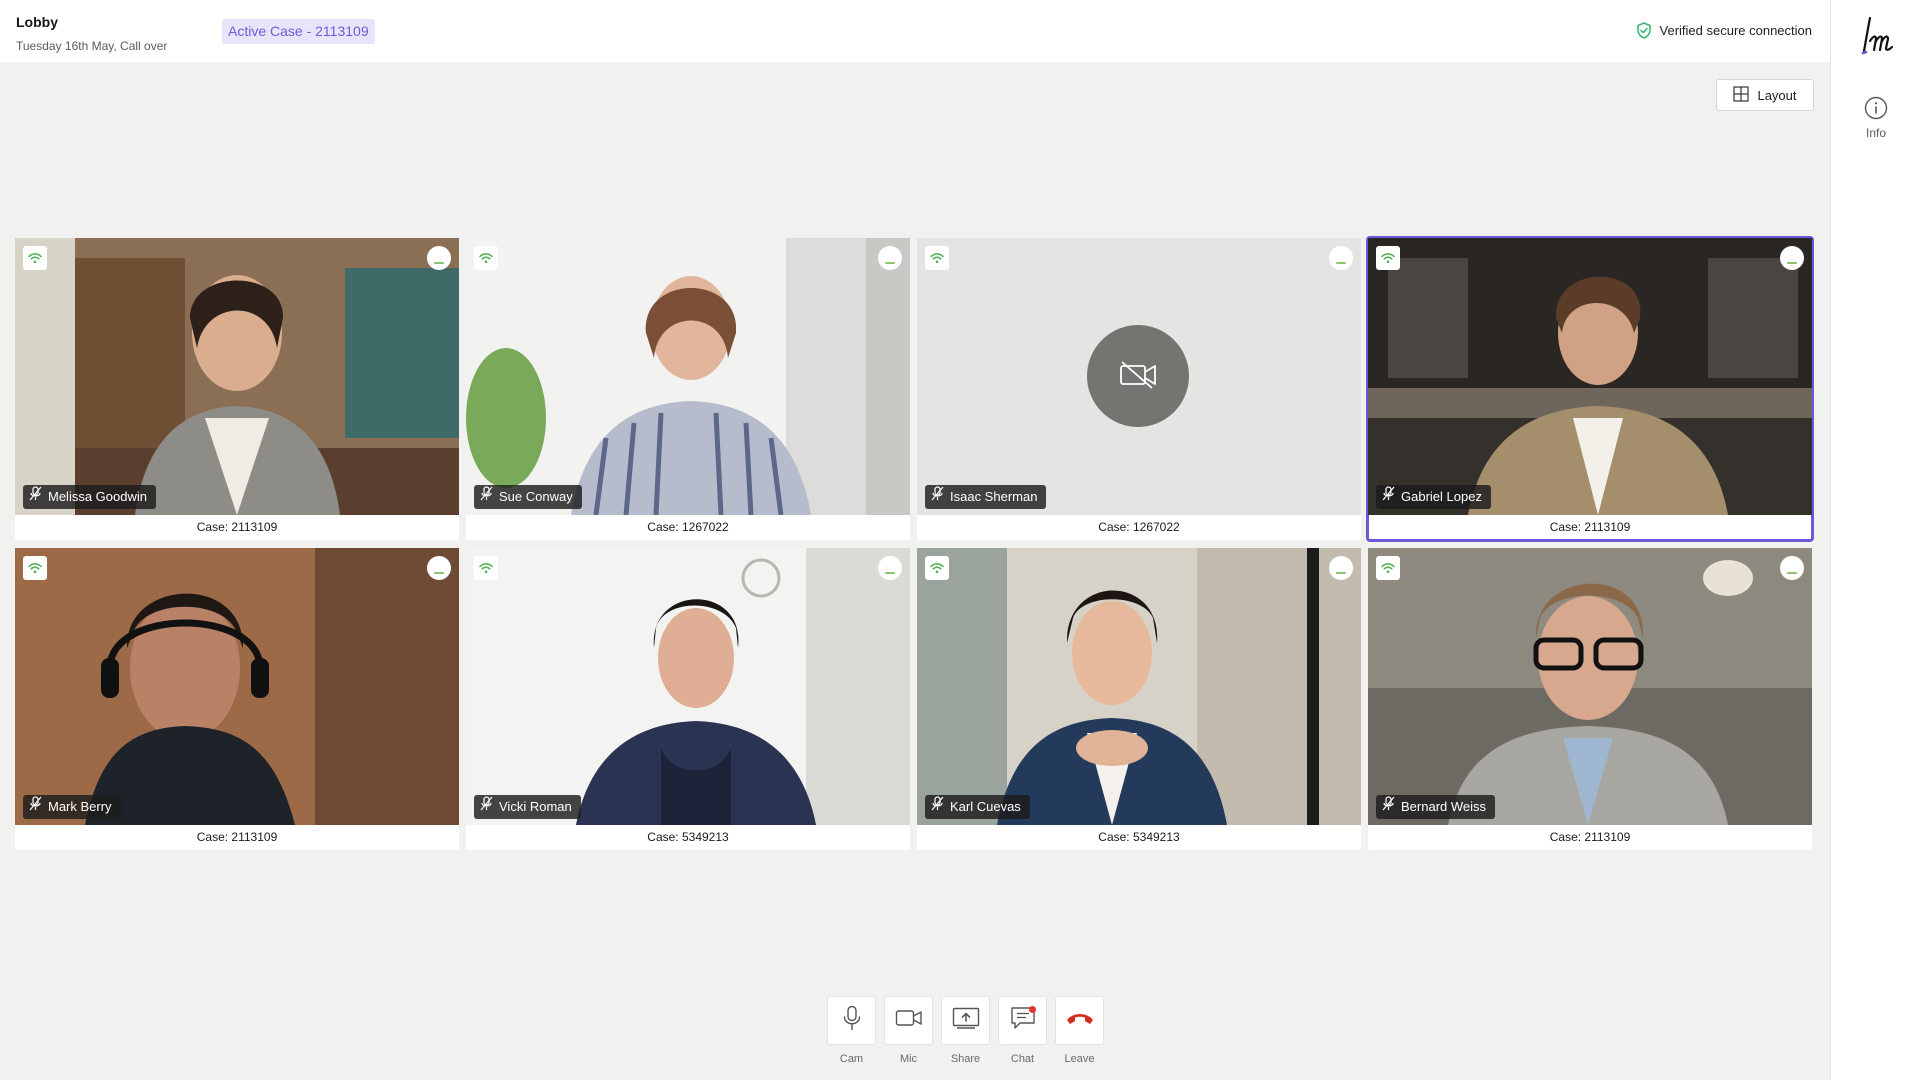  I want to click on grid-layout-icon, so click(1741, 95).